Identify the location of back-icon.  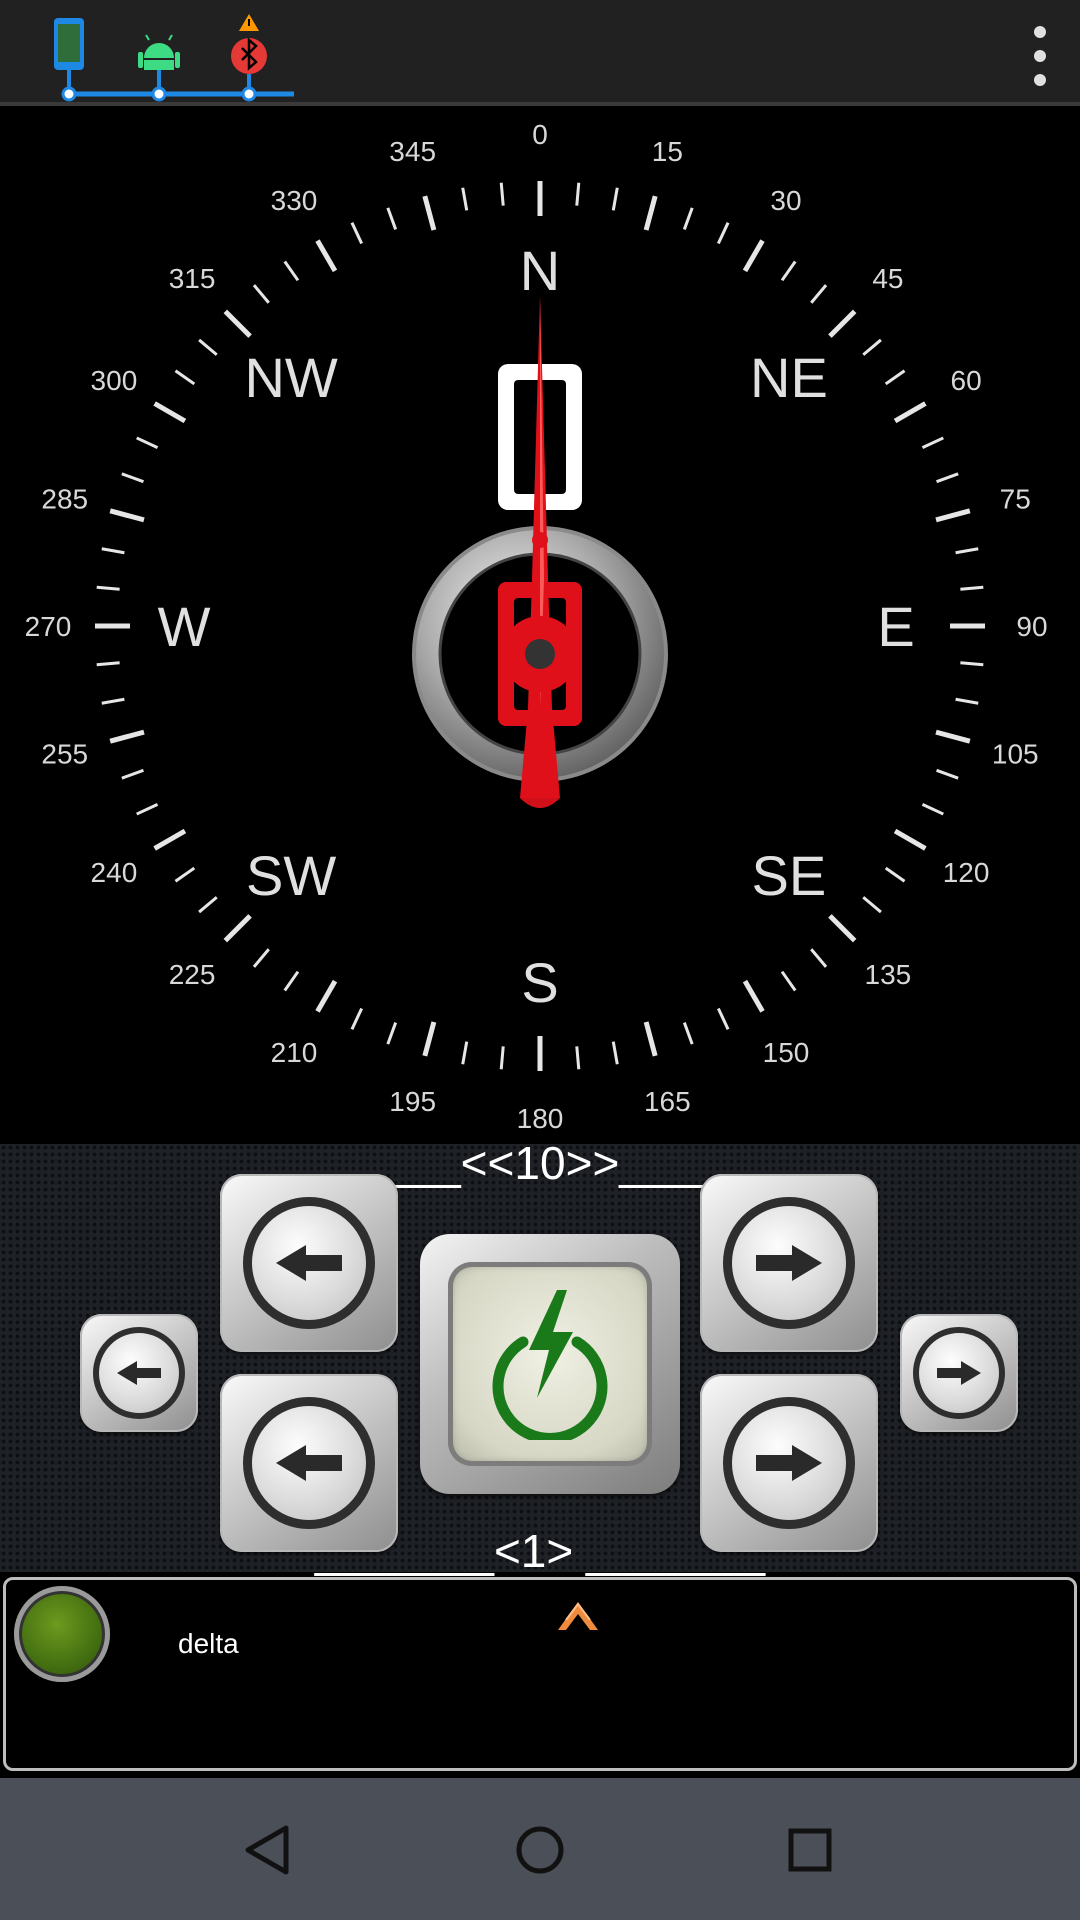
(268, 1850).